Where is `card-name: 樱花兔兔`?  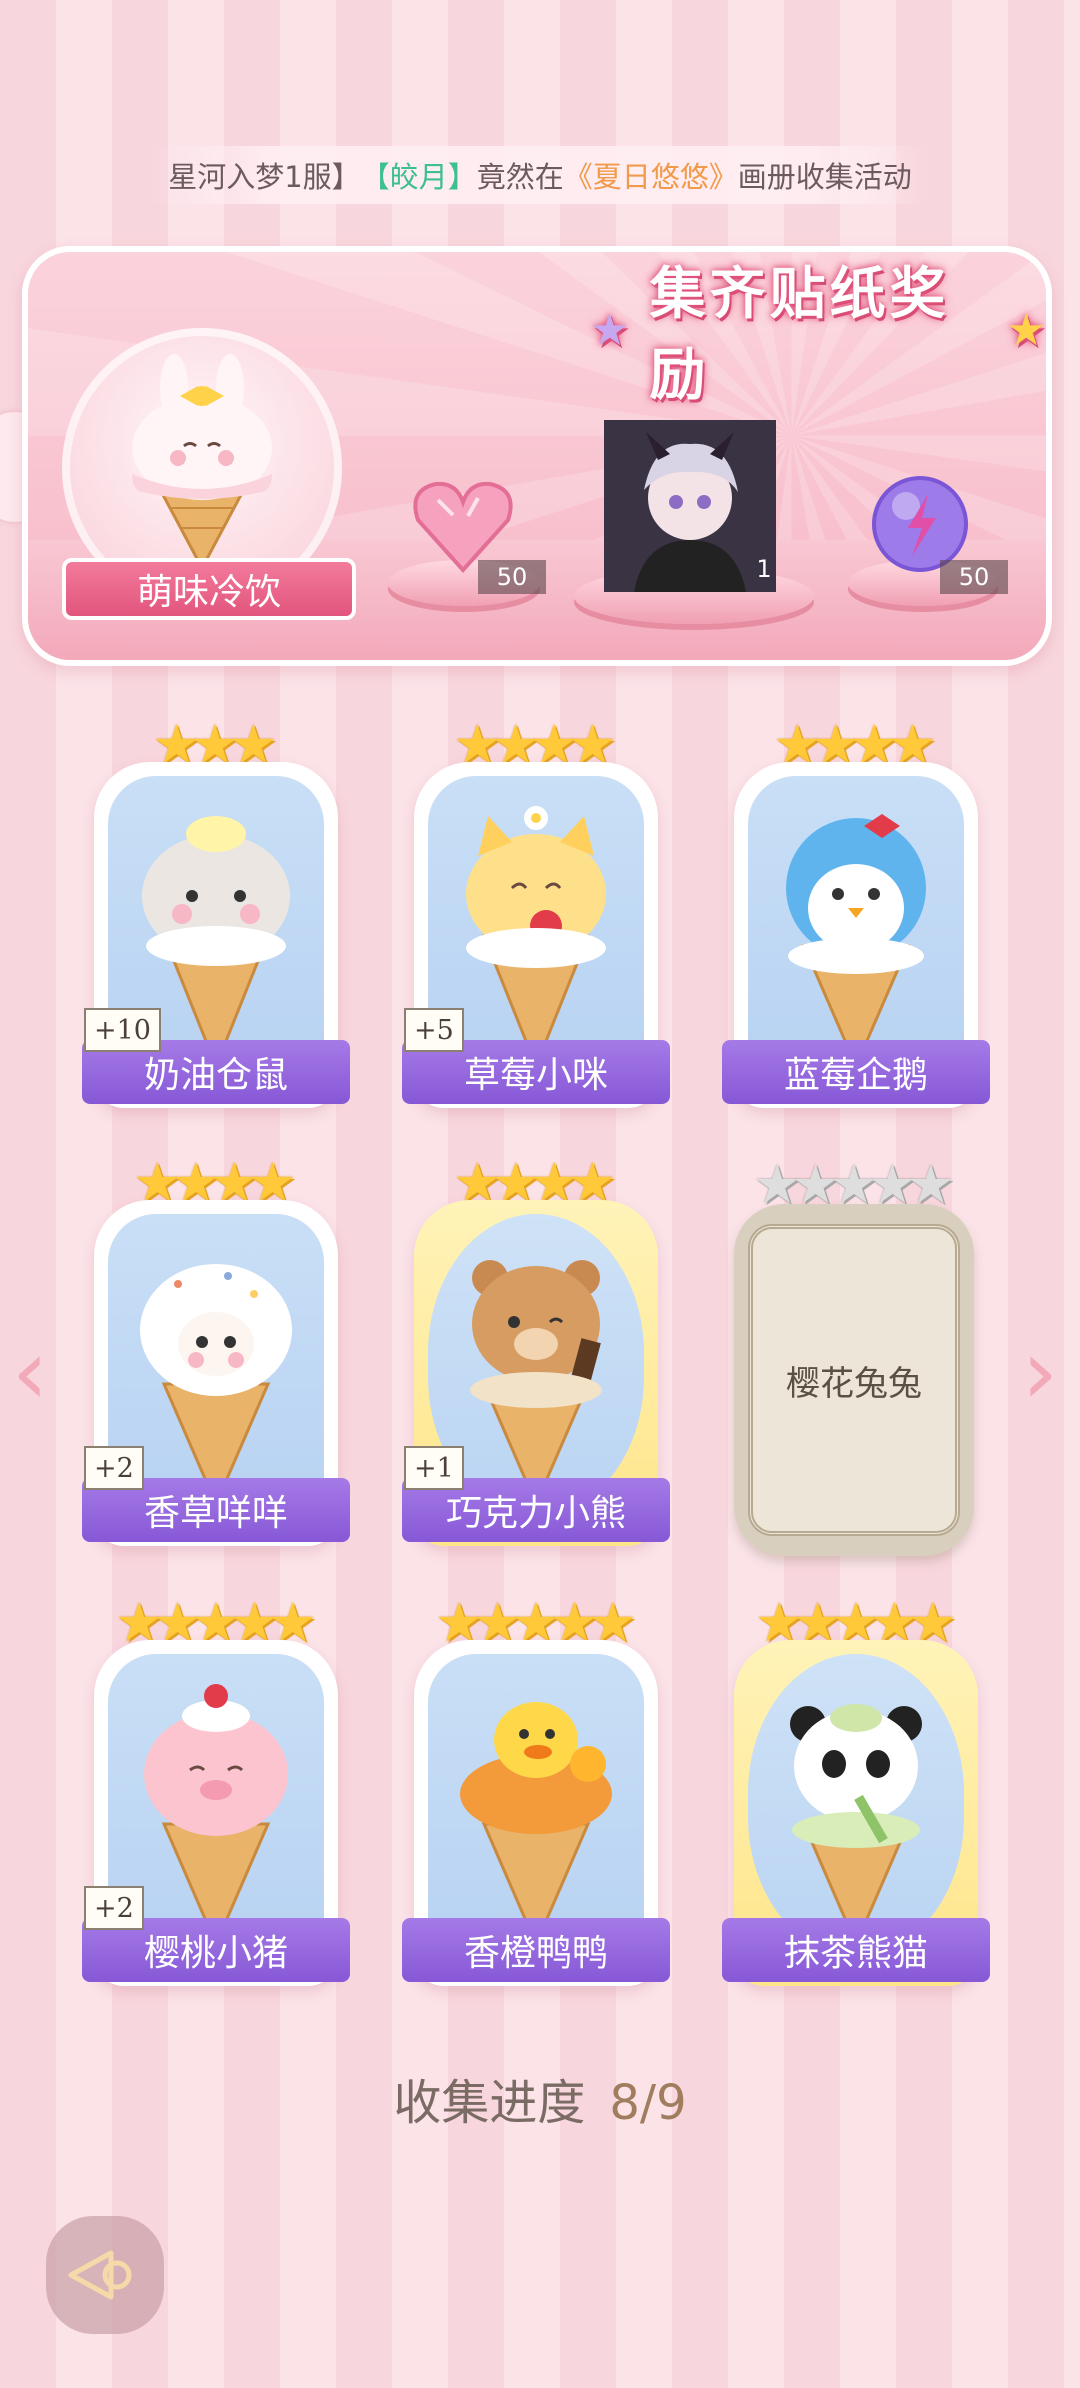 card-name: 樱花兔兔 is located at coordinates (854, 1380).